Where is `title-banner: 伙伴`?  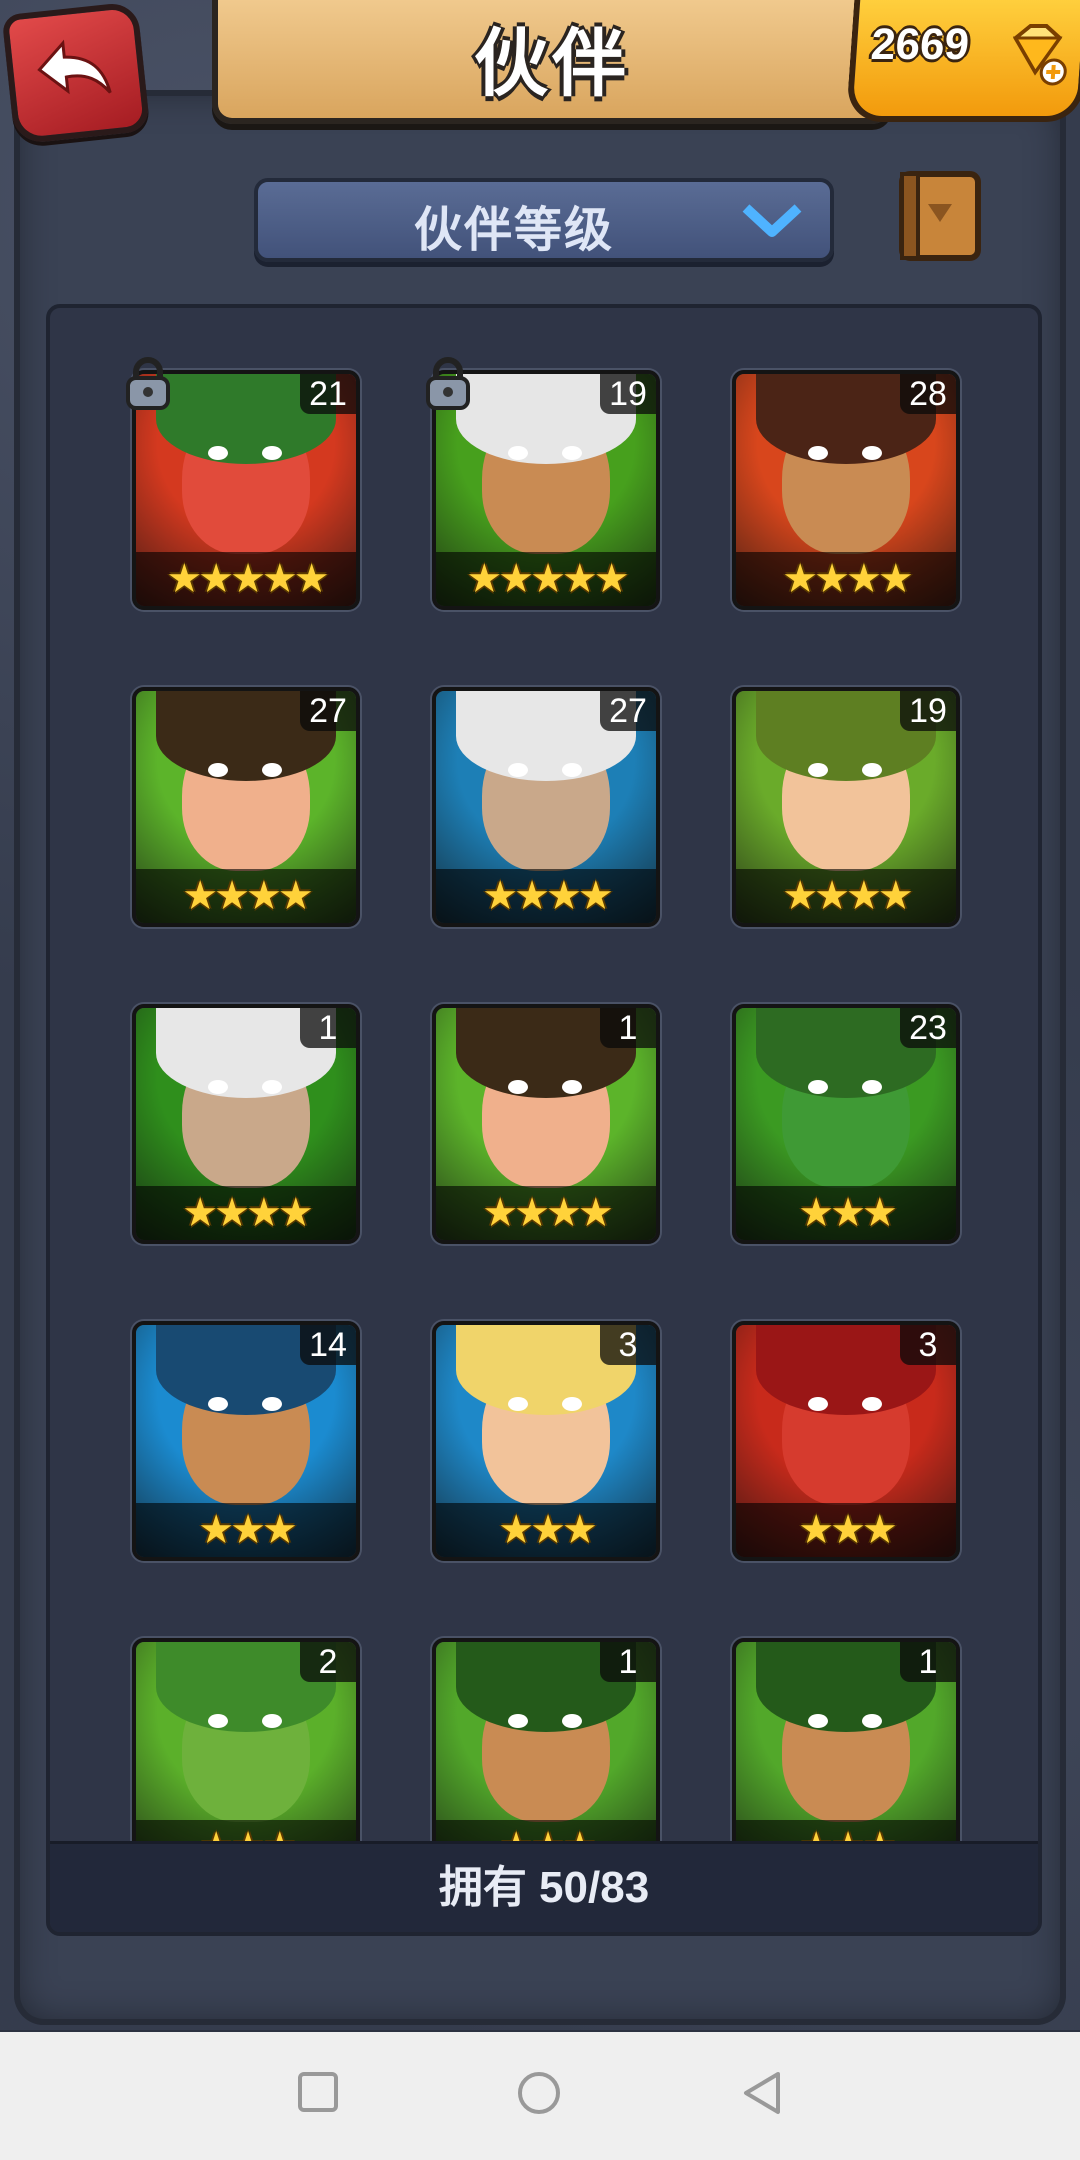 title-banner: 伙伴 is located at coordinates (552, 62).